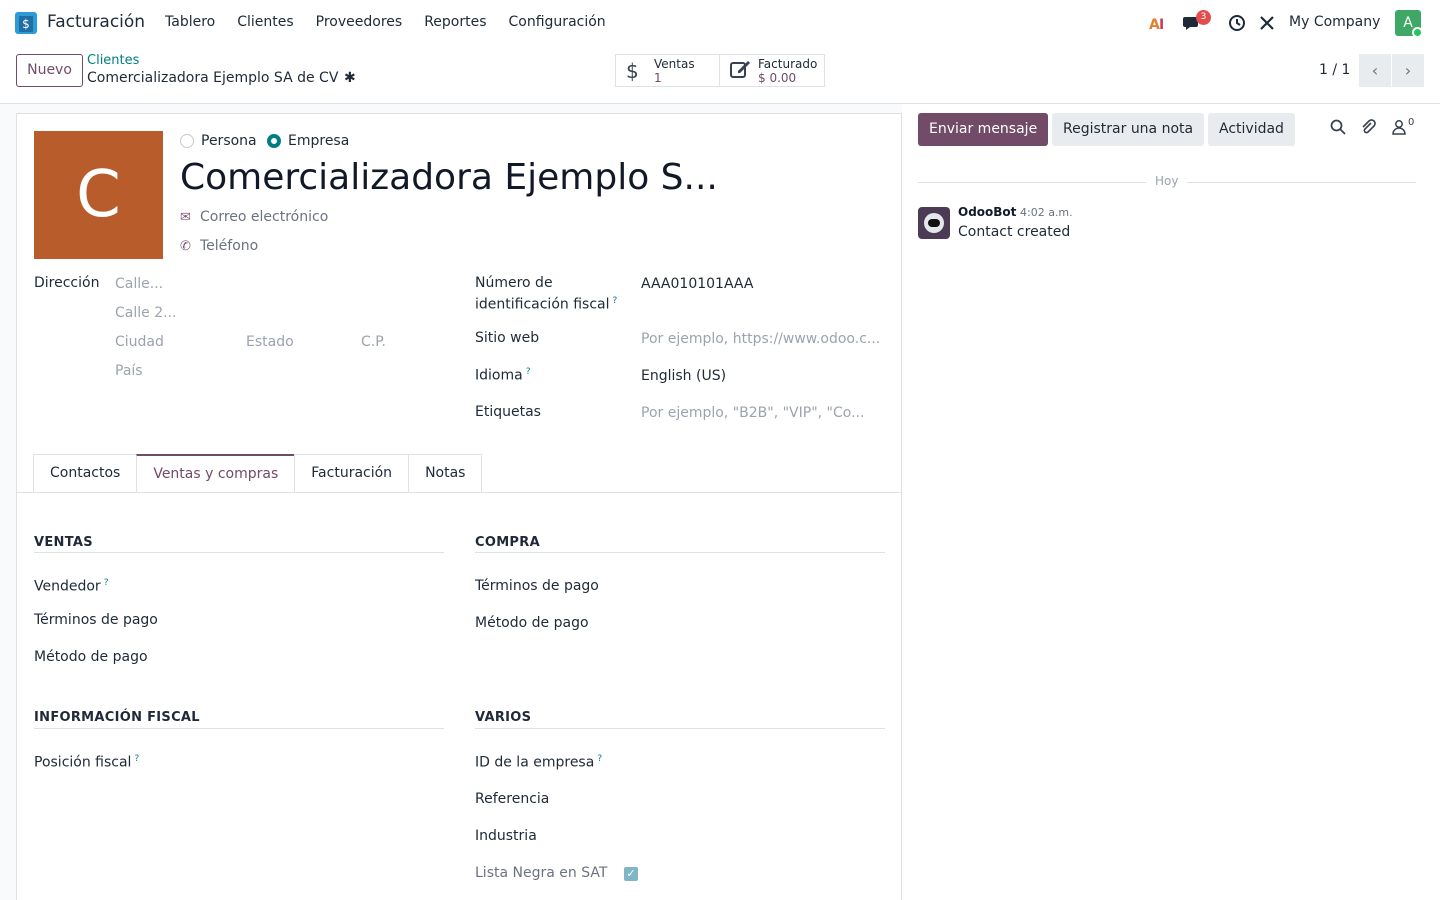 This screenshot has height=900, width=1440. I want to click on vat-field: AAA010101AAA, so click(697, 284).